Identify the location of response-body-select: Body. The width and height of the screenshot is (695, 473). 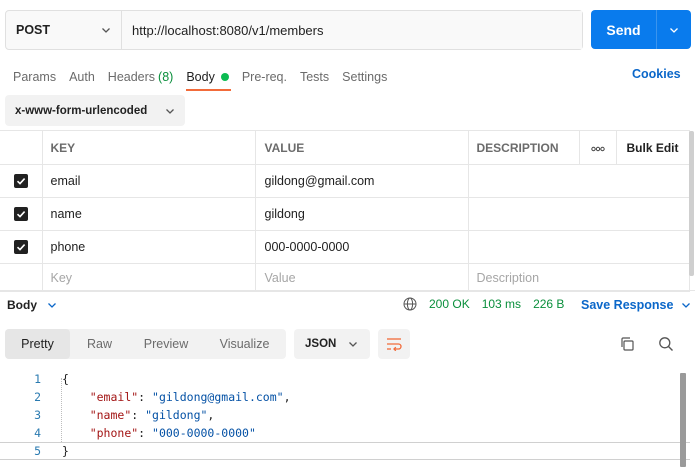
(32, 305).